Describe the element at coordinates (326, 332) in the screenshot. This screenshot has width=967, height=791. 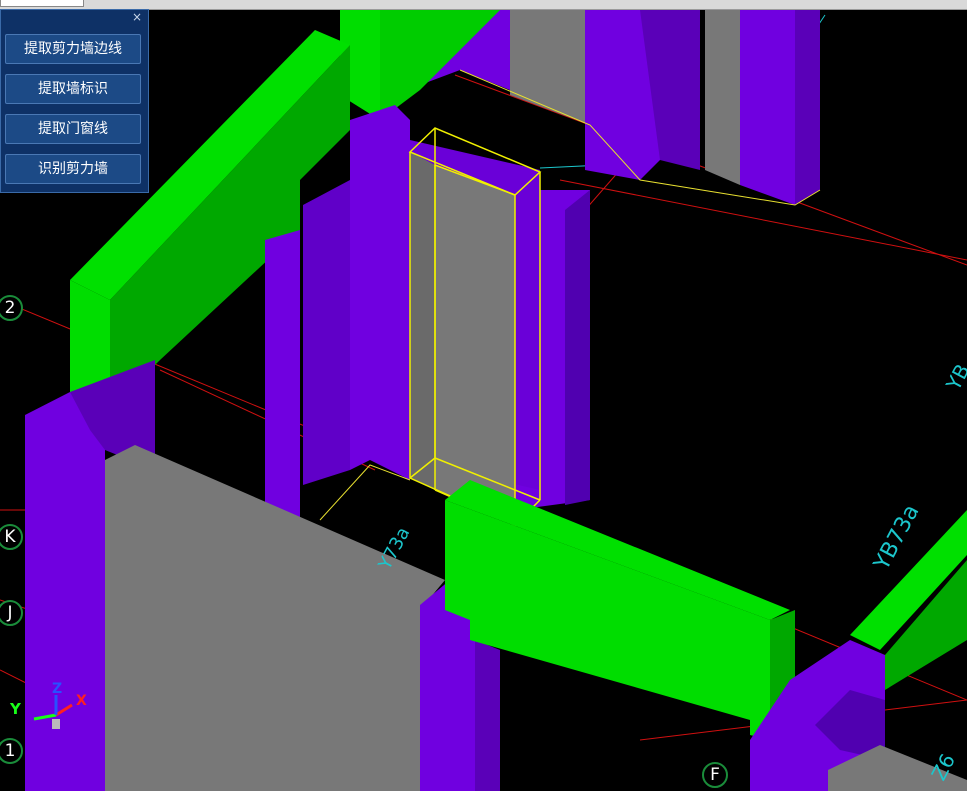
I see `column-center-side` at that location.